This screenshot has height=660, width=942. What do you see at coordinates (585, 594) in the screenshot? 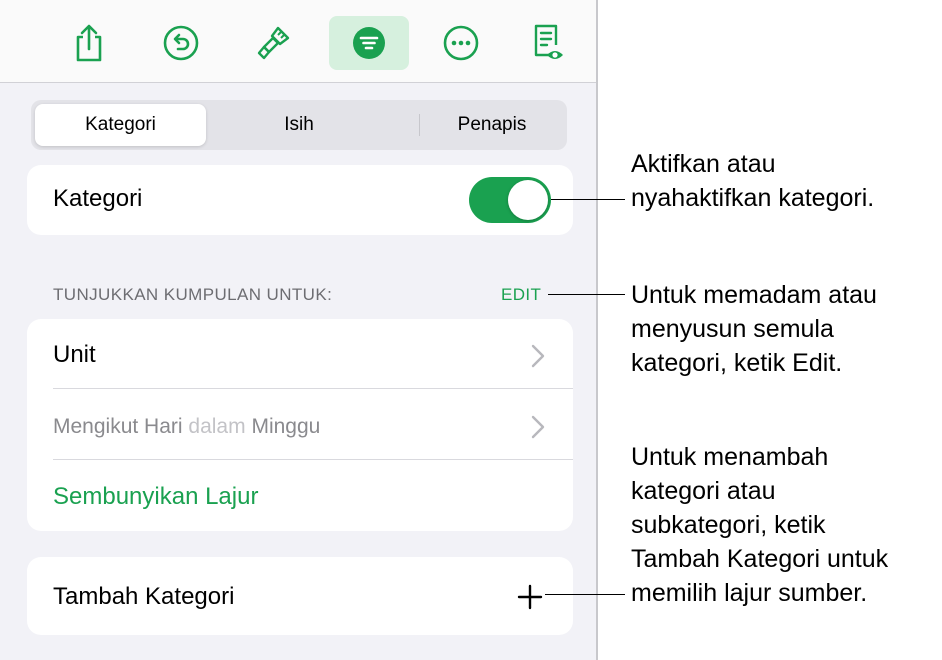
I see `callout-leader-add` at bounding box center [585, 594].